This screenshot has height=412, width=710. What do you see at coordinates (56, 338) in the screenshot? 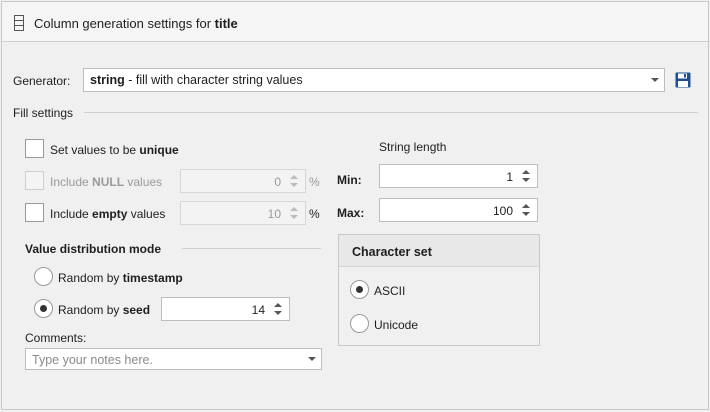
I see `comments-label: Comments:` at bounding box center [56, 338].